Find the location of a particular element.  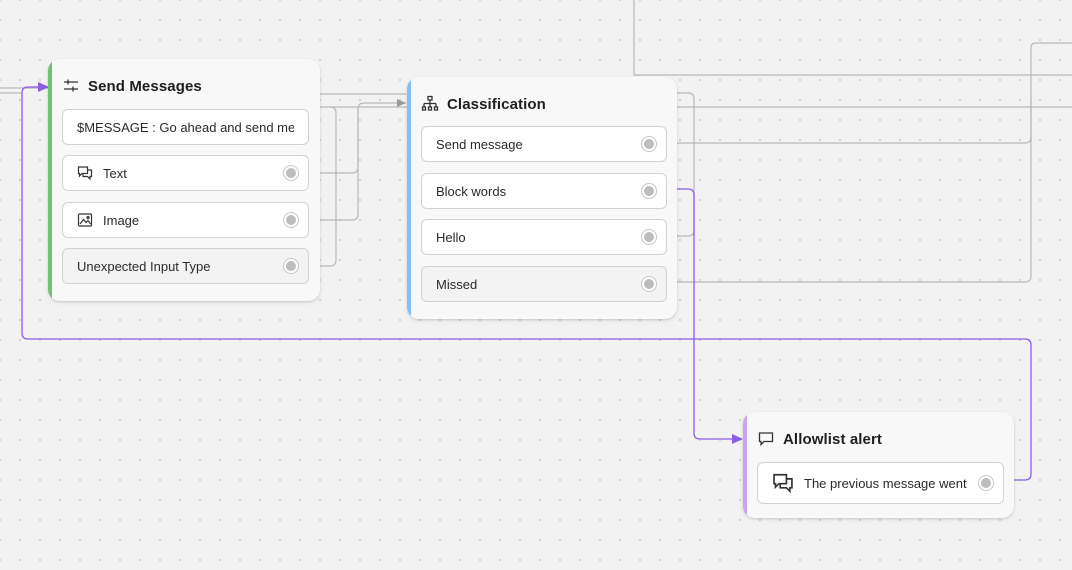

edge-block-words-to-alert is located at coordinates (705, 316).